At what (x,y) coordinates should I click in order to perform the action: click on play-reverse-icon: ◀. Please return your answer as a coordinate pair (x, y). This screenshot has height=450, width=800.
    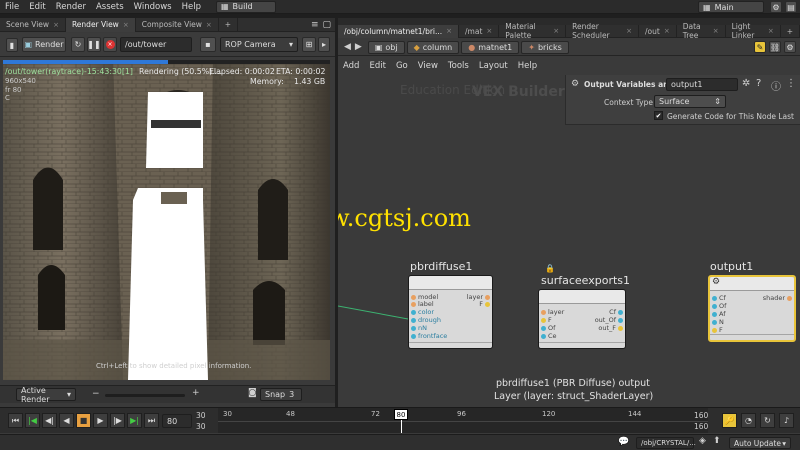
    Looking at the image, I should click on (66, 420).